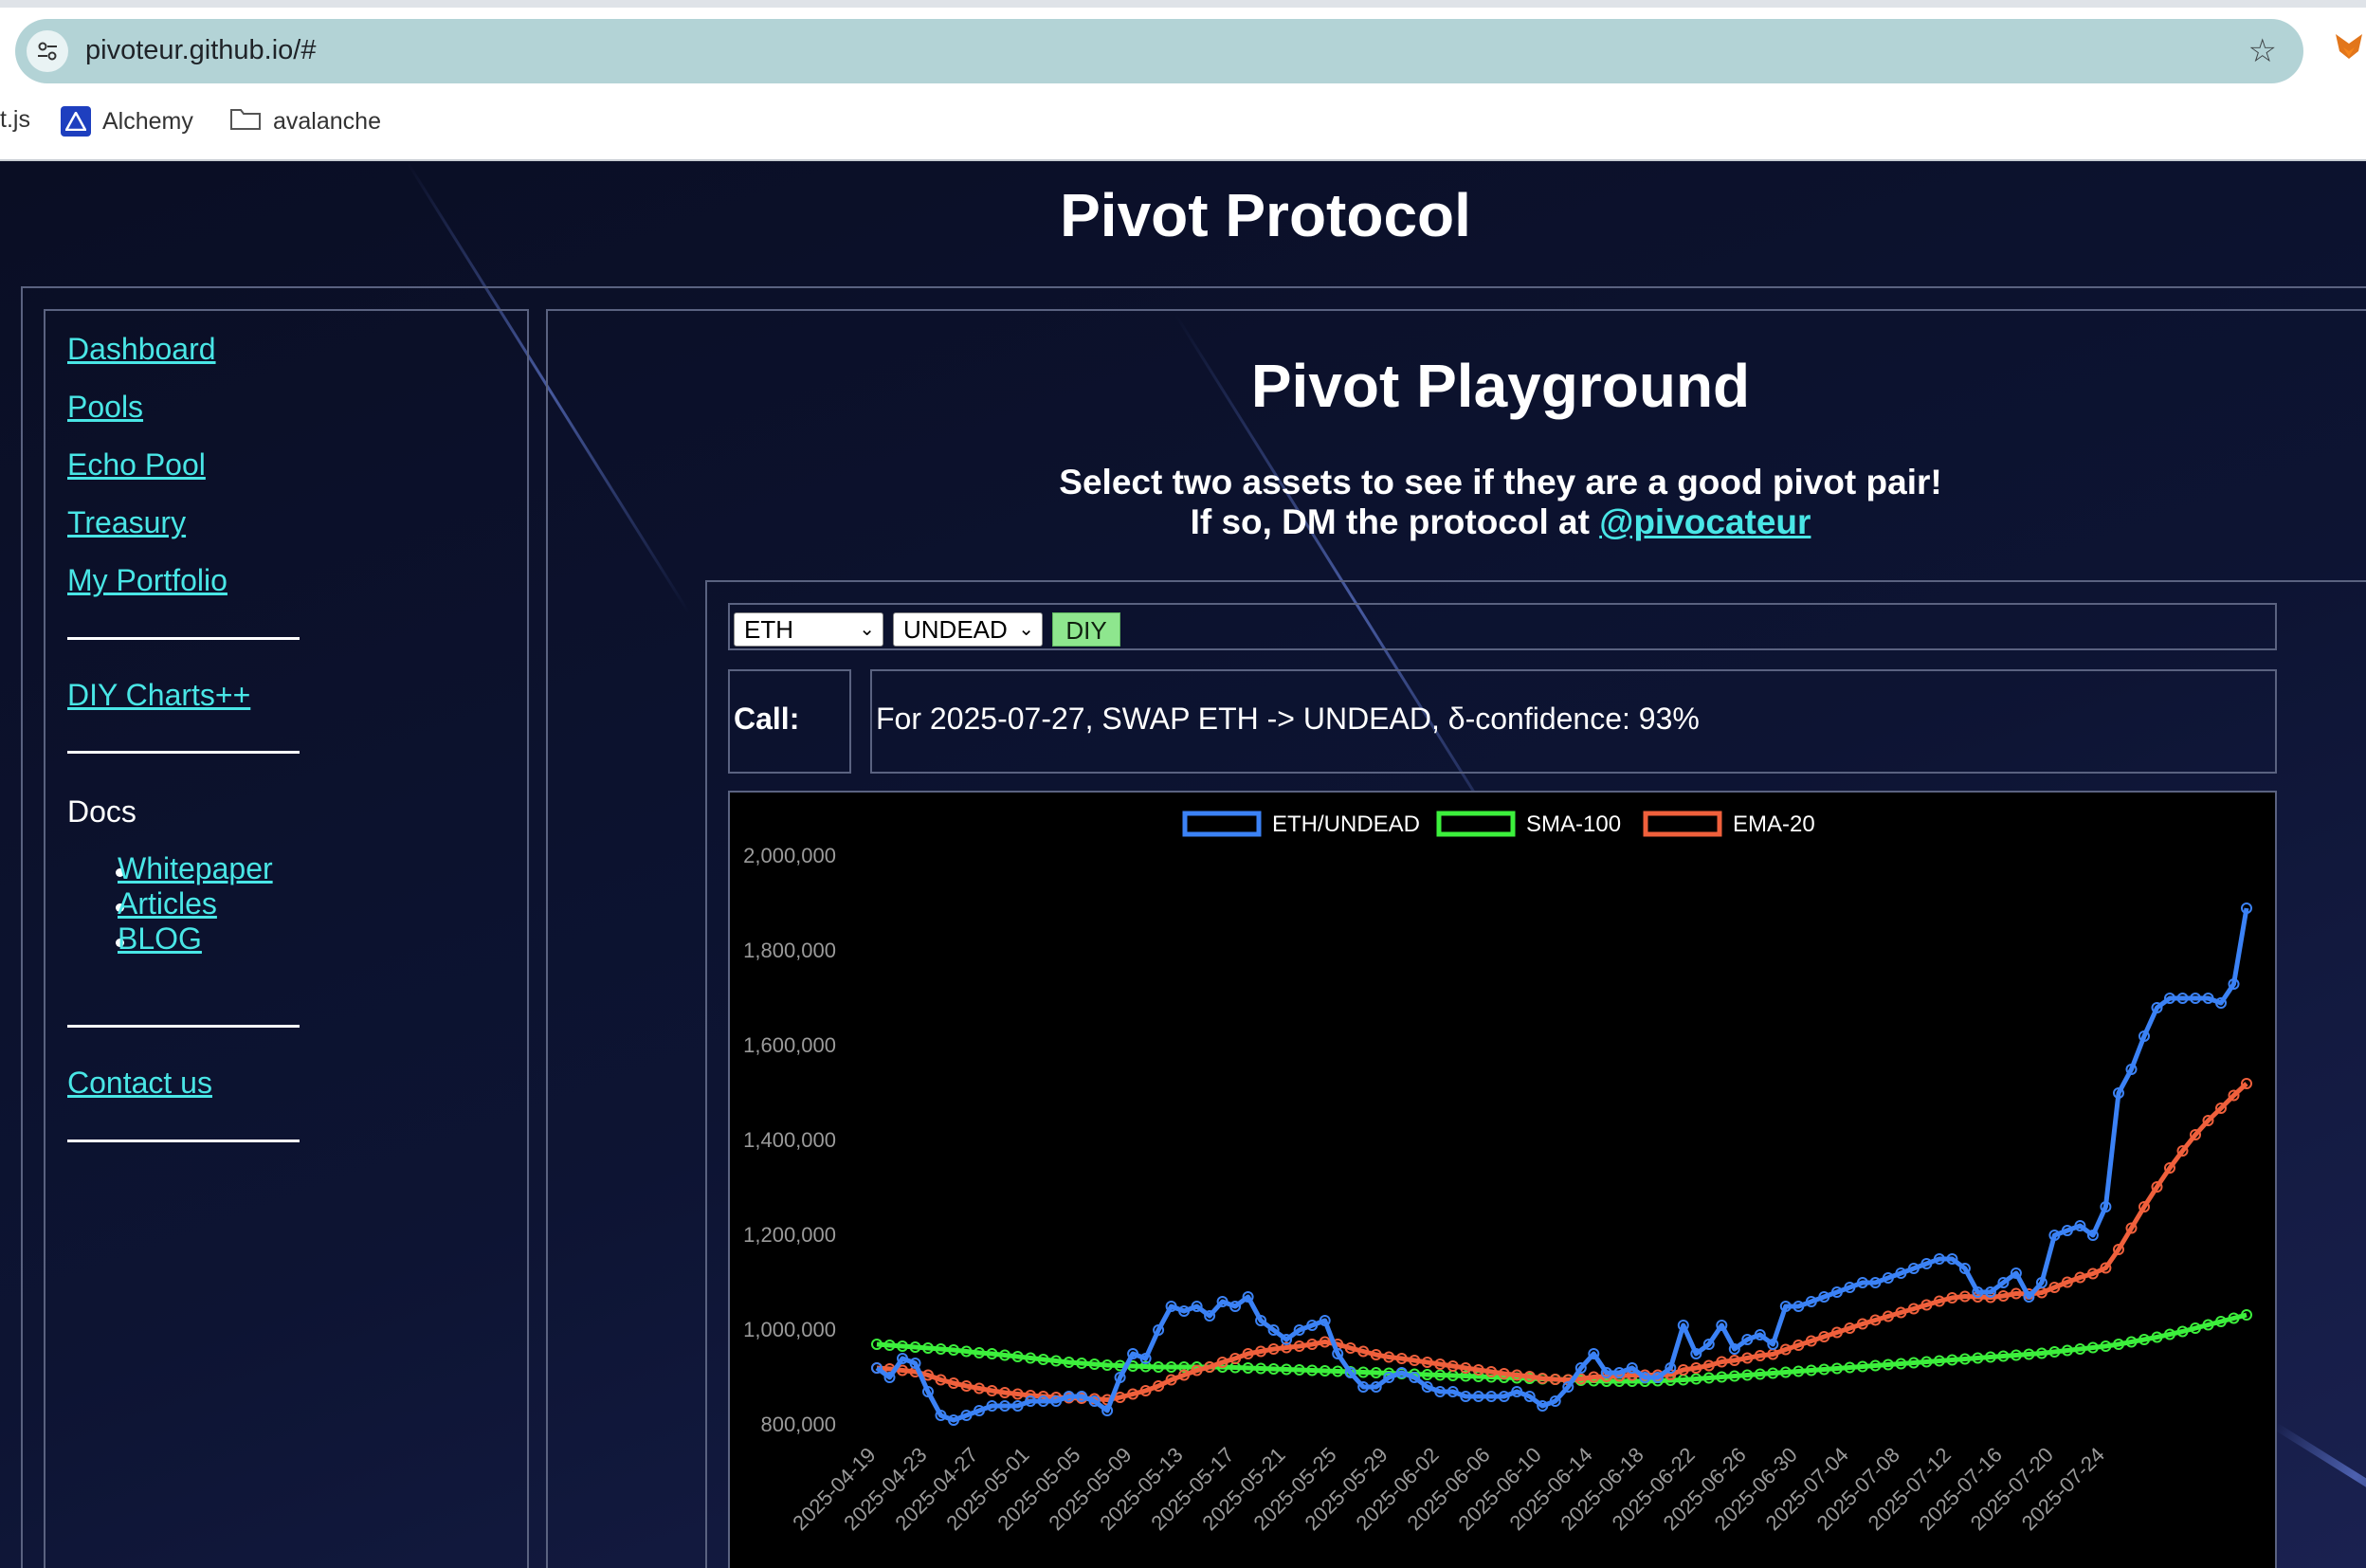 The width and height of the screenshot is (2366, 1568). What do you see at coordinates (141, 349) in the screenshot?
I see `nav-dashboard: Dashboard` at bounding box center [141, 349].